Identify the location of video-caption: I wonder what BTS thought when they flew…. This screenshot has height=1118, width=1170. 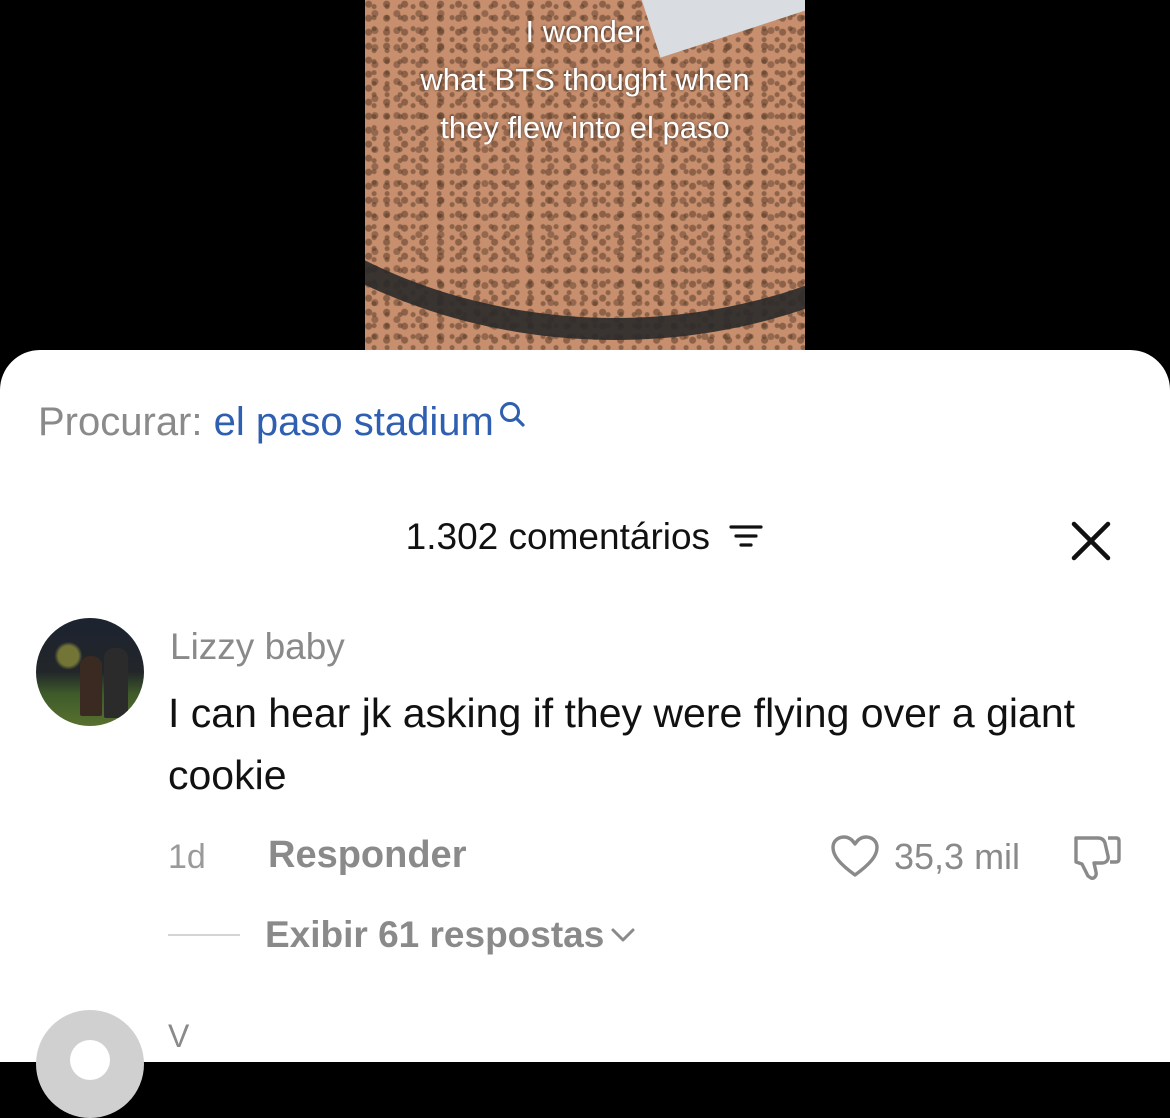
(585, 80).